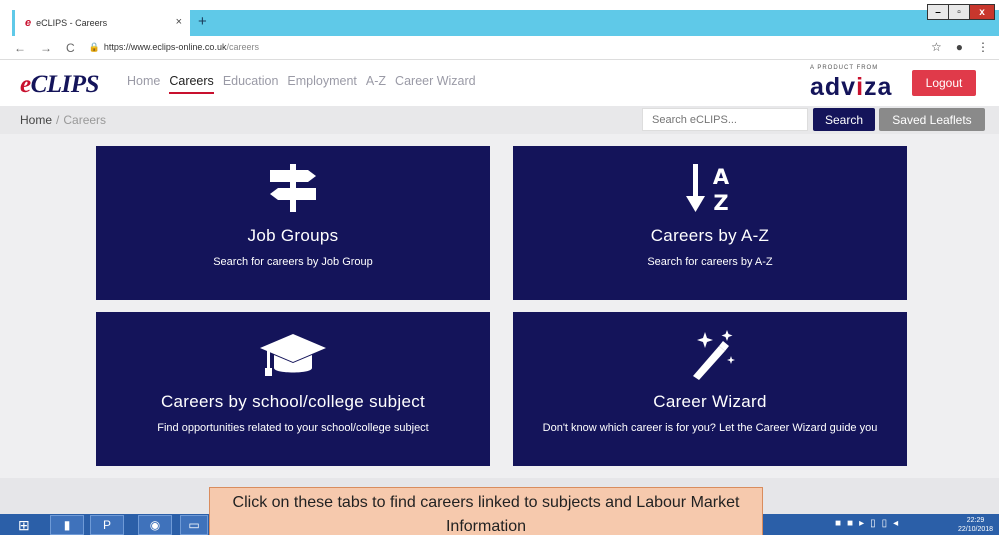 The height and width of the screenshot is (535, 999). I want to click on profile-icon: ●, so click(959, 47).